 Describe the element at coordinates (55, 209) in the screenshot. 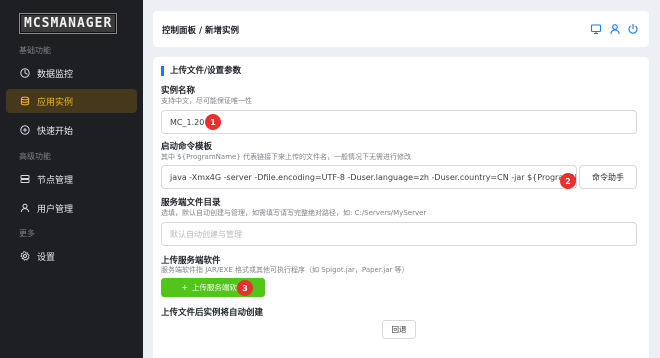

I see `sidebar-item-label: 用户管理` at that location.